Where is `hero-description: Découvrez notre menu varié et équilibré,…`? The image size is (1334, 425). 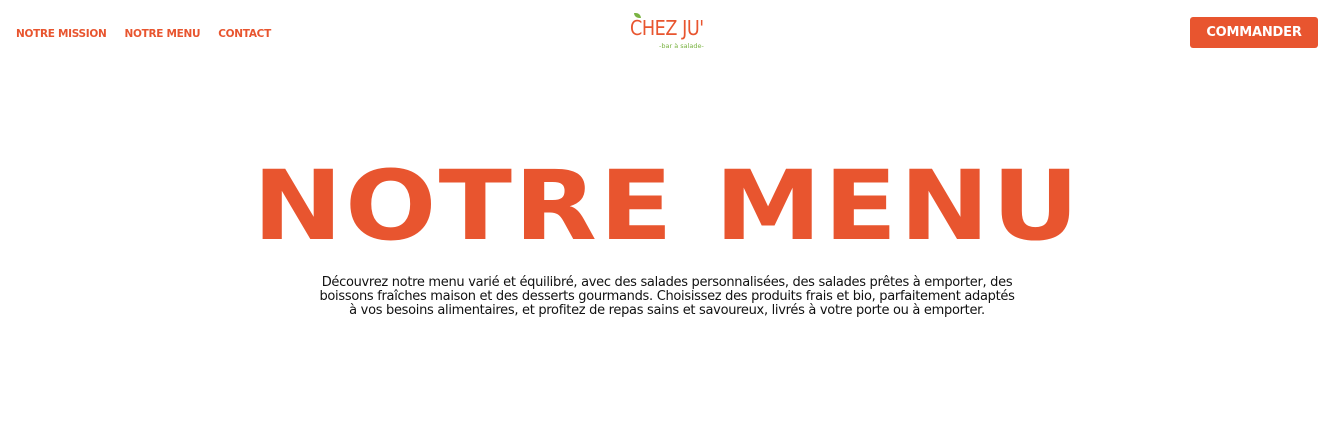
hero-description: Découvrez notre menu varié et équilibré,… is located at coordinates (667, 296).